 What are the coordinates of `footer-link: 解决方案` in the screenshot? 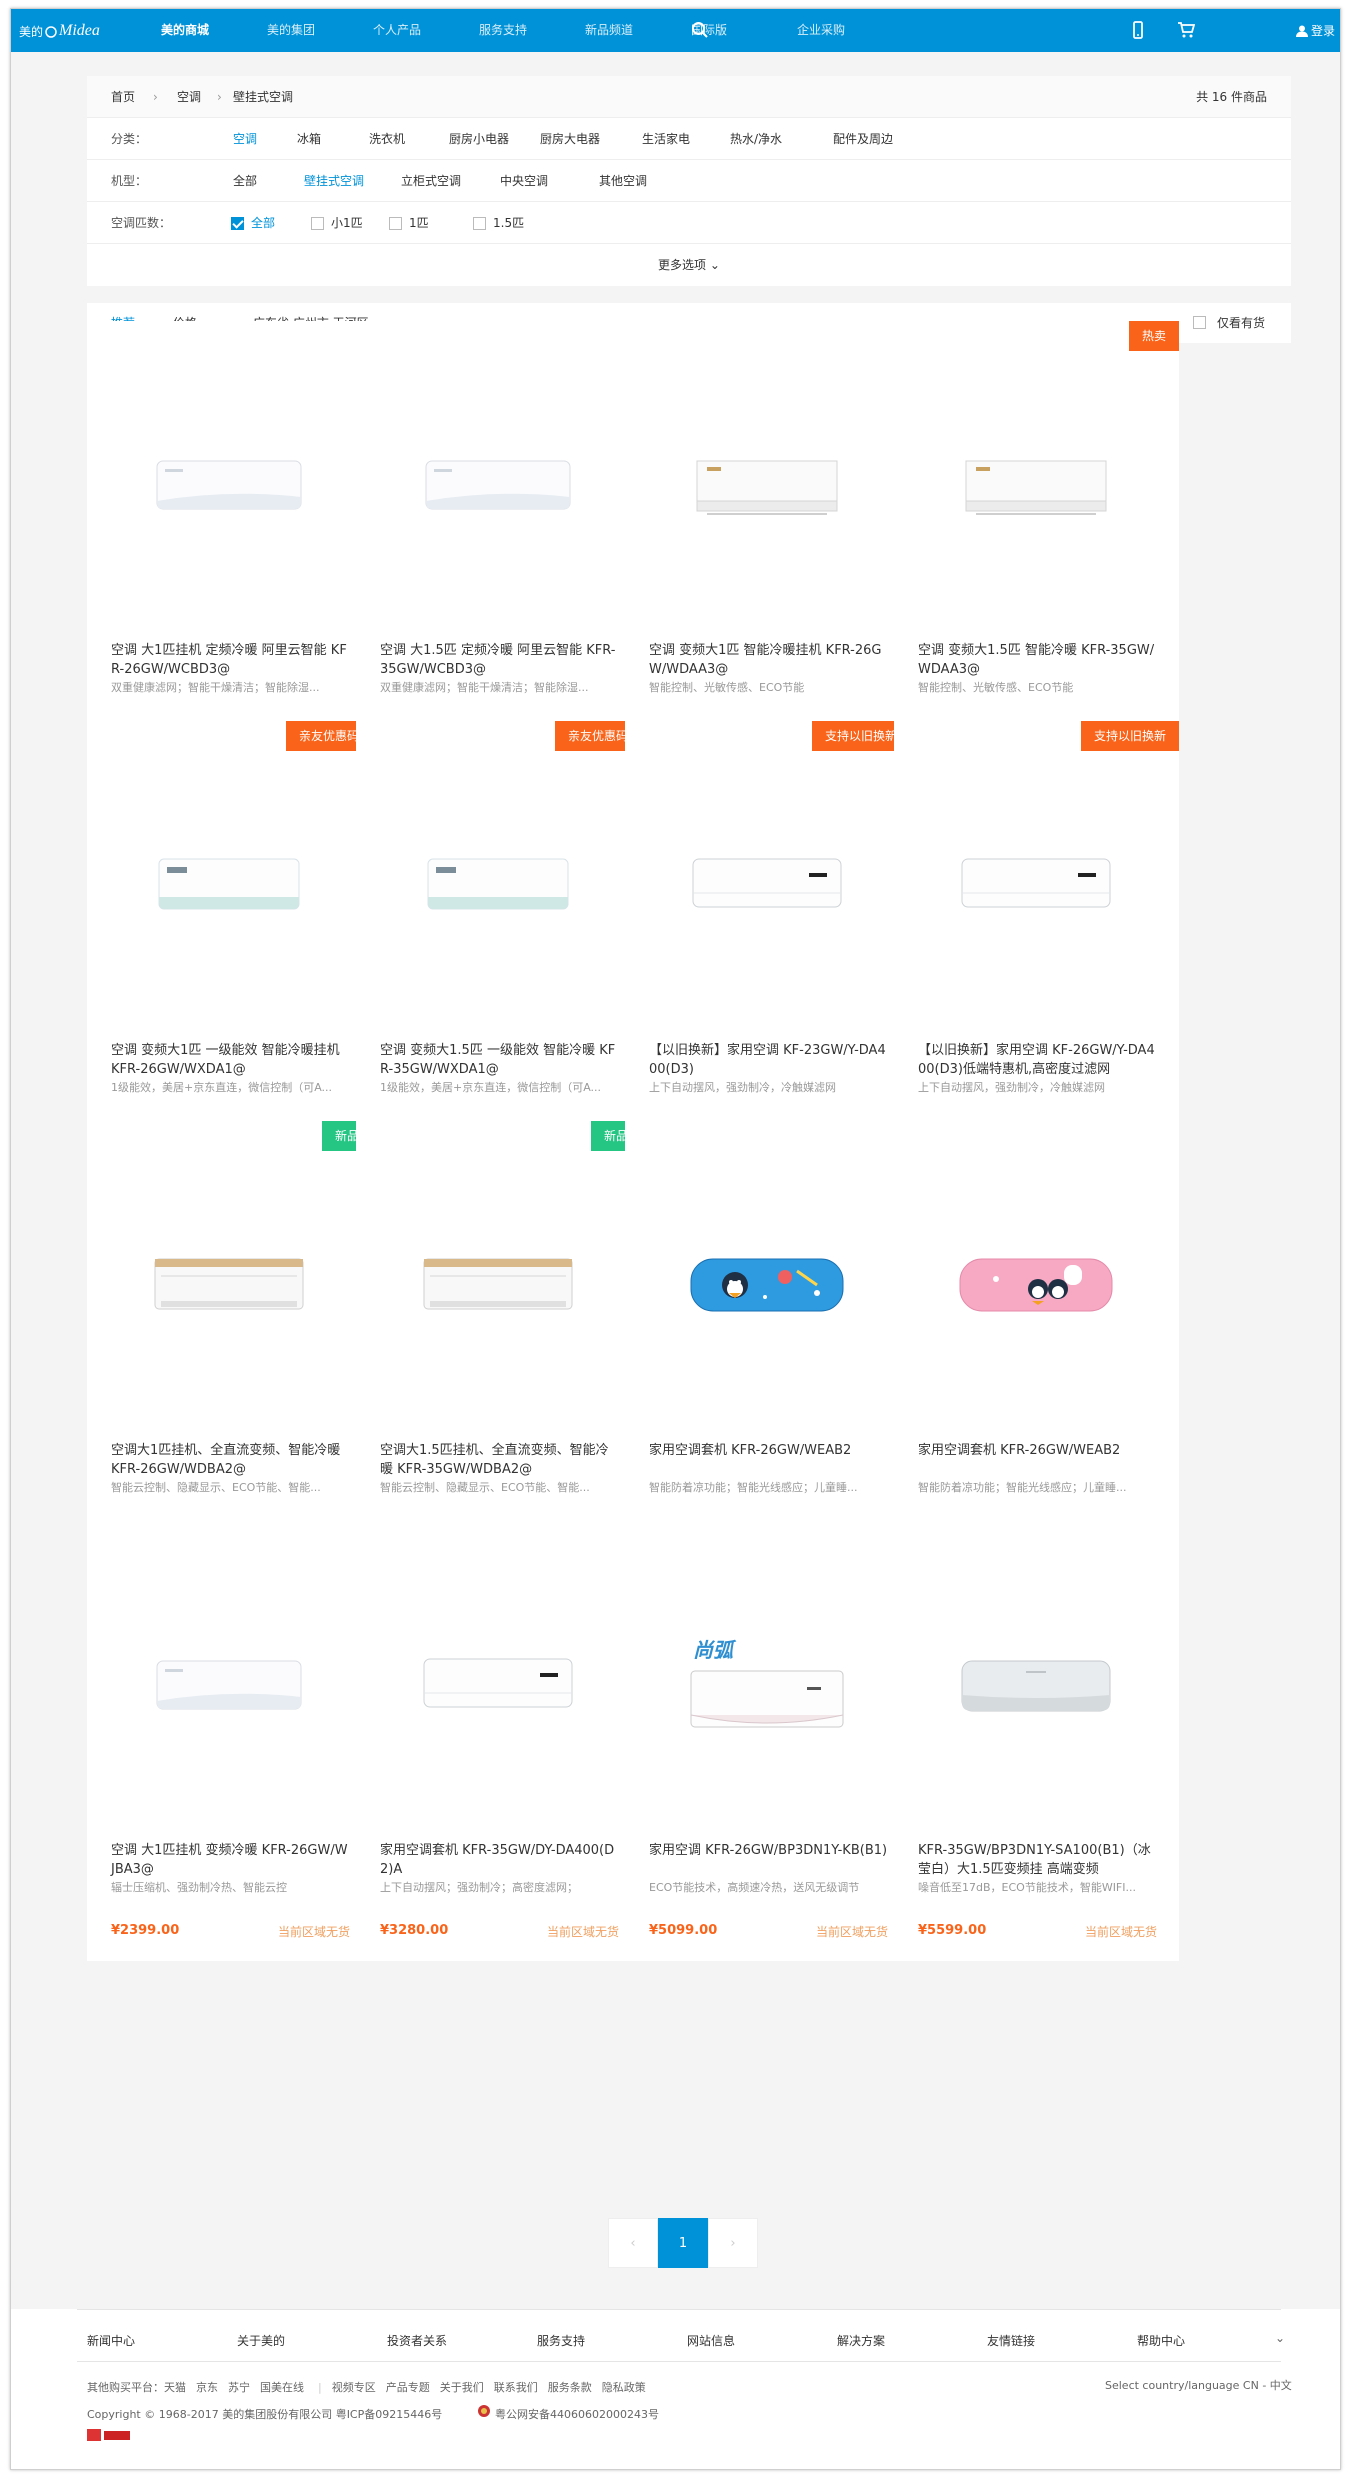 It's located at (912, 2340).